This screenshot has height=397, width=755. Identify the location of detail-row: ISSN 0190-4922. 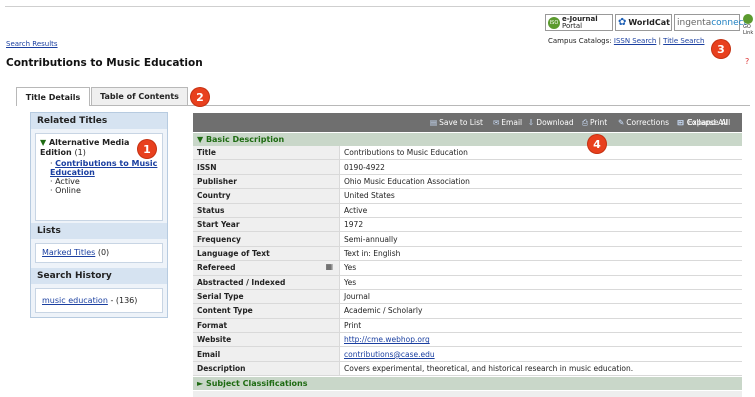
(467, 167).